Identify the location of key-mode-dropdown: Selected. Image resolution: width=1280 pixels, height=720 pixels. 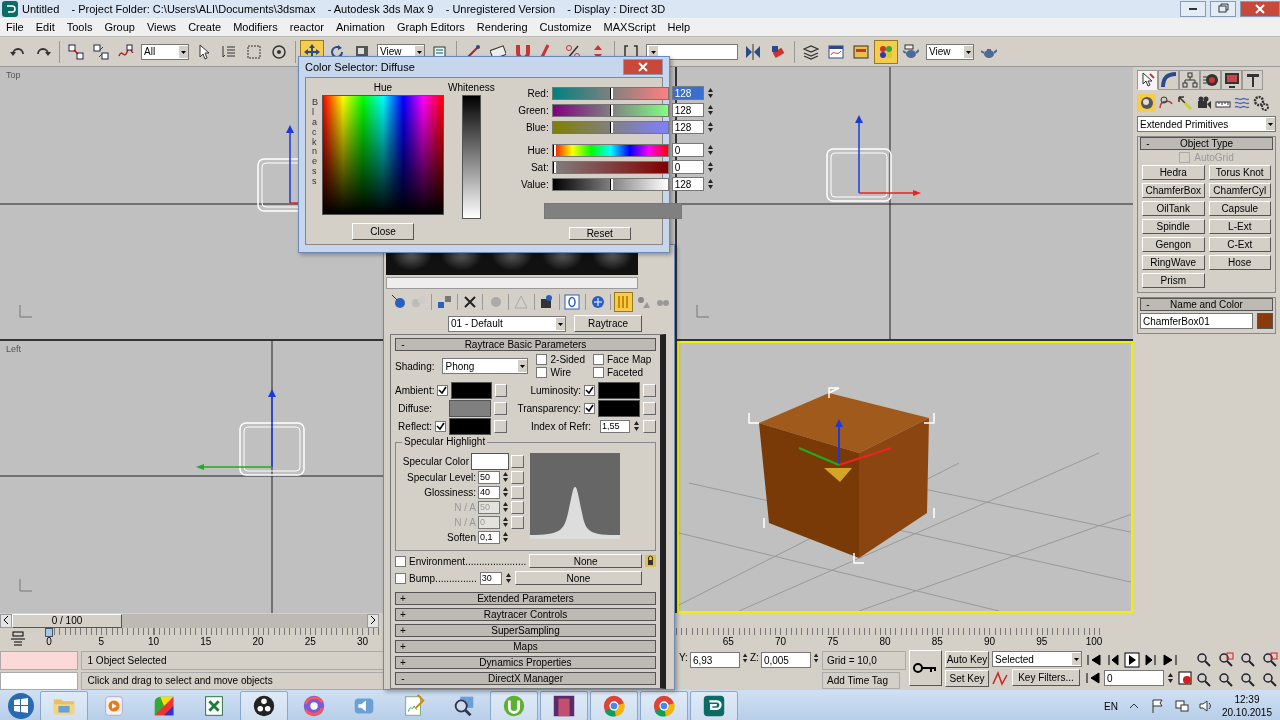
(1037, 659).